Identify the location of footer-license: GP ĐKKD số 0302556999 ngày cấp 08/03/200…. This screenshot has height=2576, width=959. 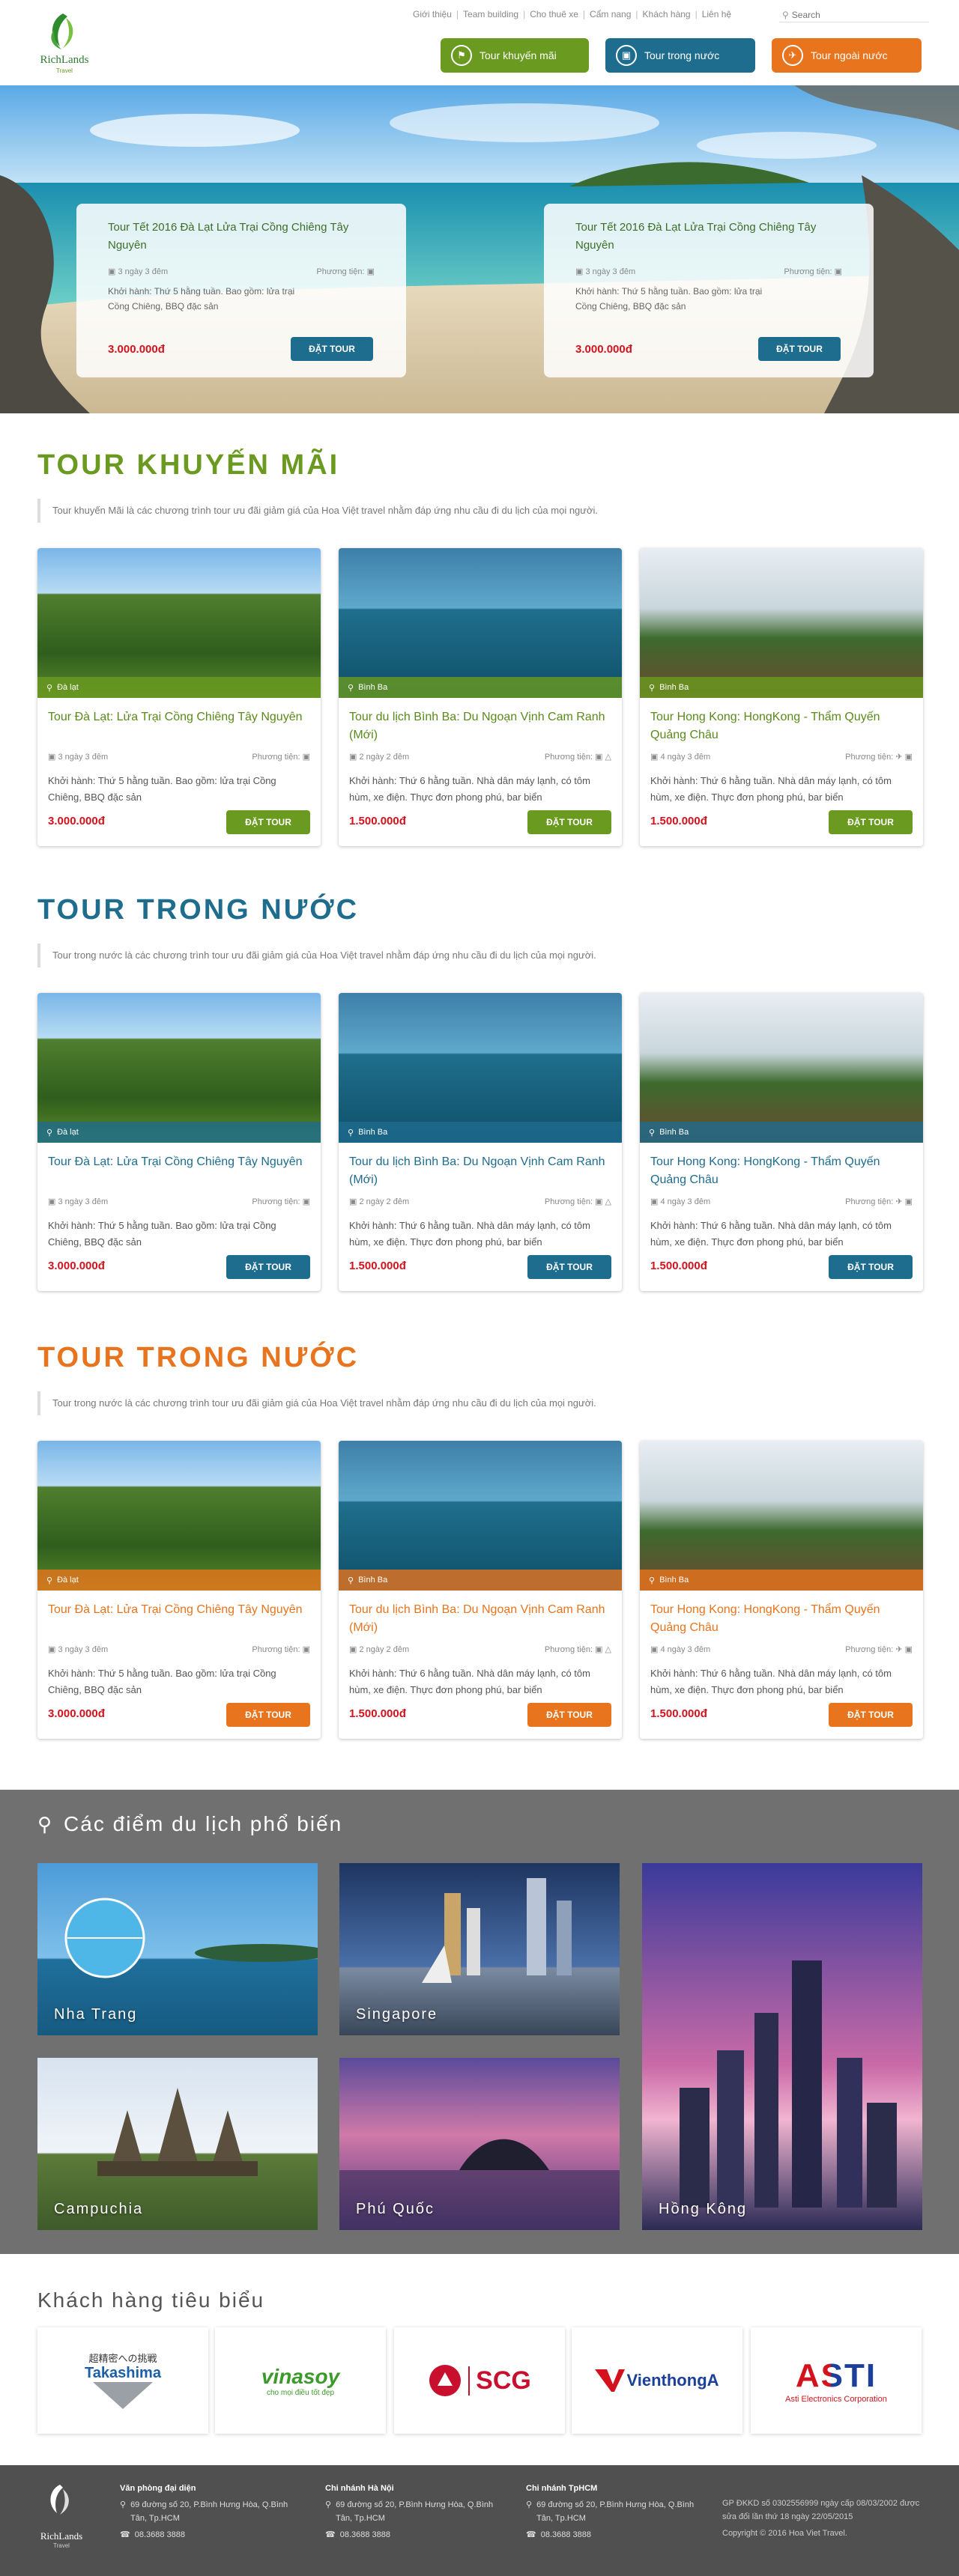
(821, 2510).